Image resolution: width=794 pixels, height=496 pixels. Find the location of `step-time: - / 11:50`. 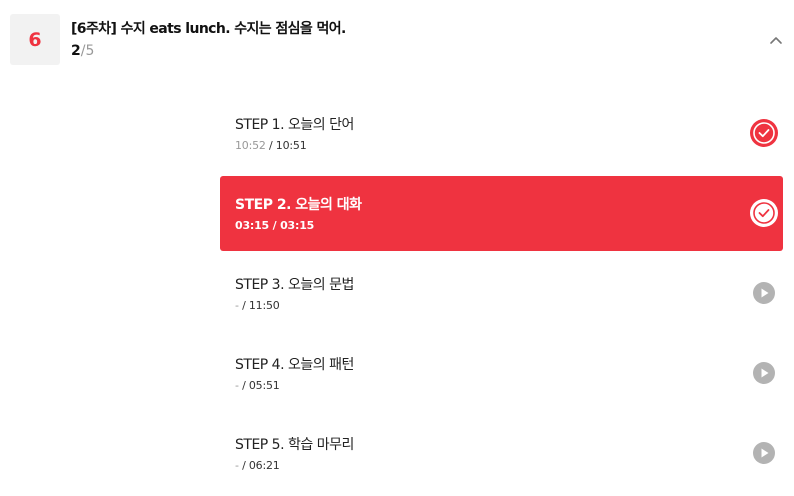

step-time: - / 11:50 is located at coordinates (257, 305).